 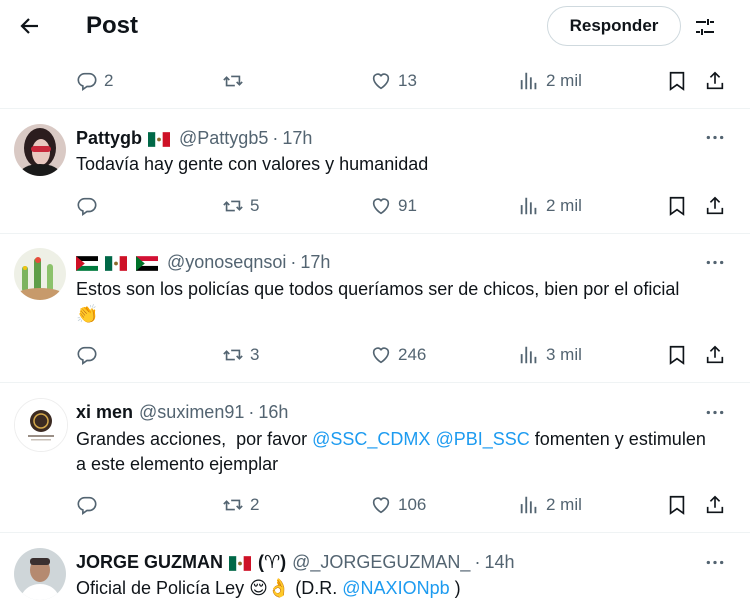 What do you see at coordinates (30, 26) in the screenshot?
I see `back-arrow-icon` at bounding box center [30, 26].